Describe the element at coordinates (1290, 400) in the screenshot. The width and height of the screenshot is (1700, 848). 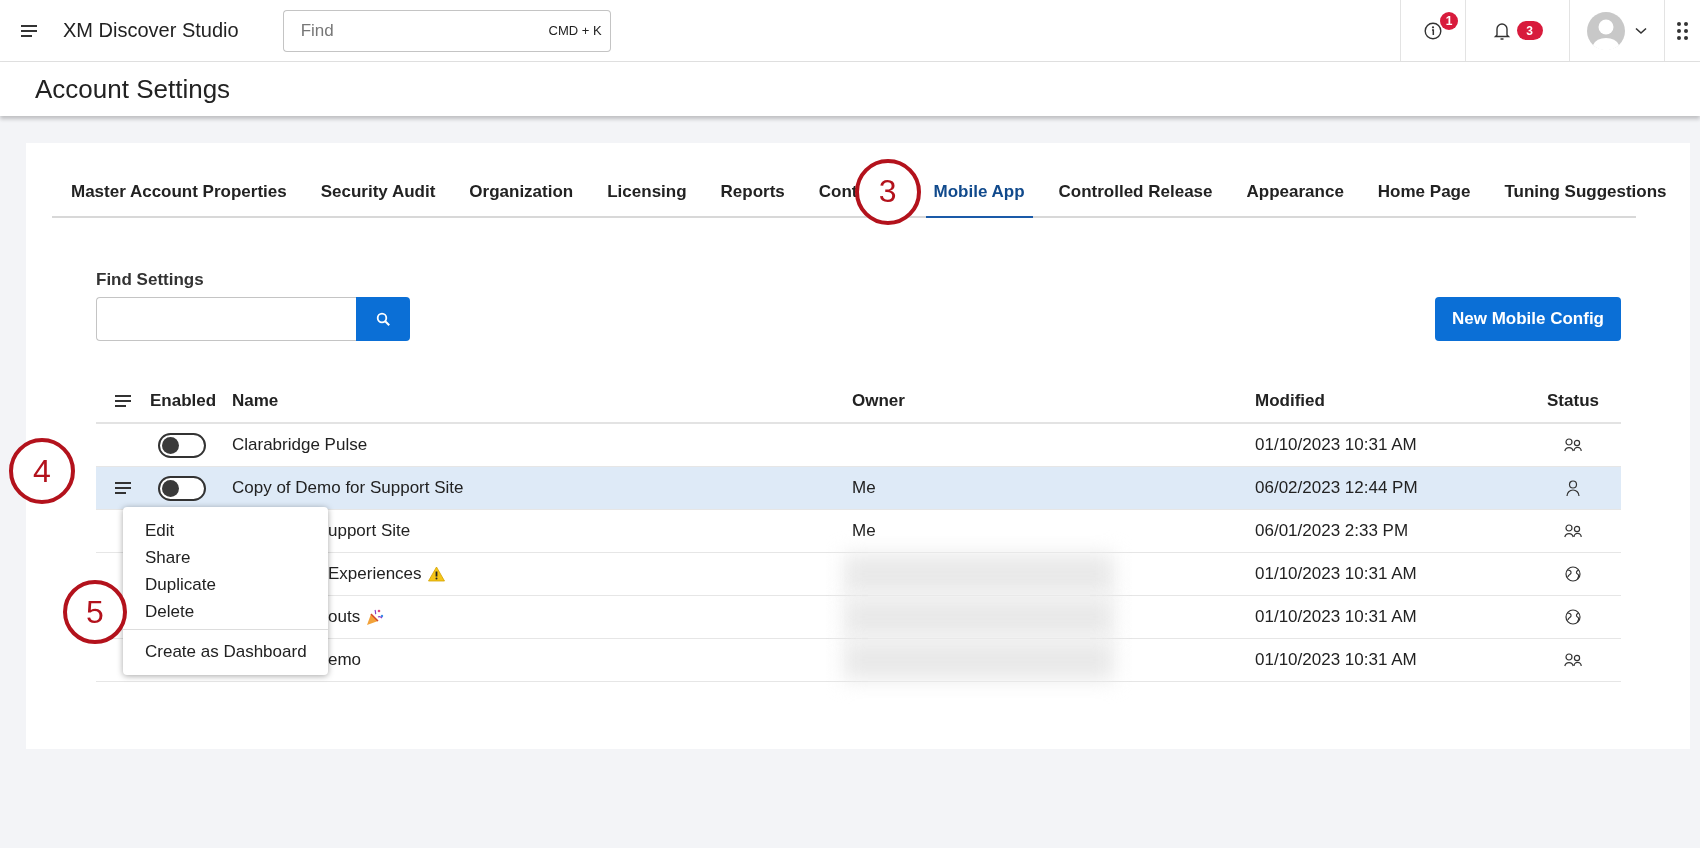
I see `column-header: Modified` at that location.